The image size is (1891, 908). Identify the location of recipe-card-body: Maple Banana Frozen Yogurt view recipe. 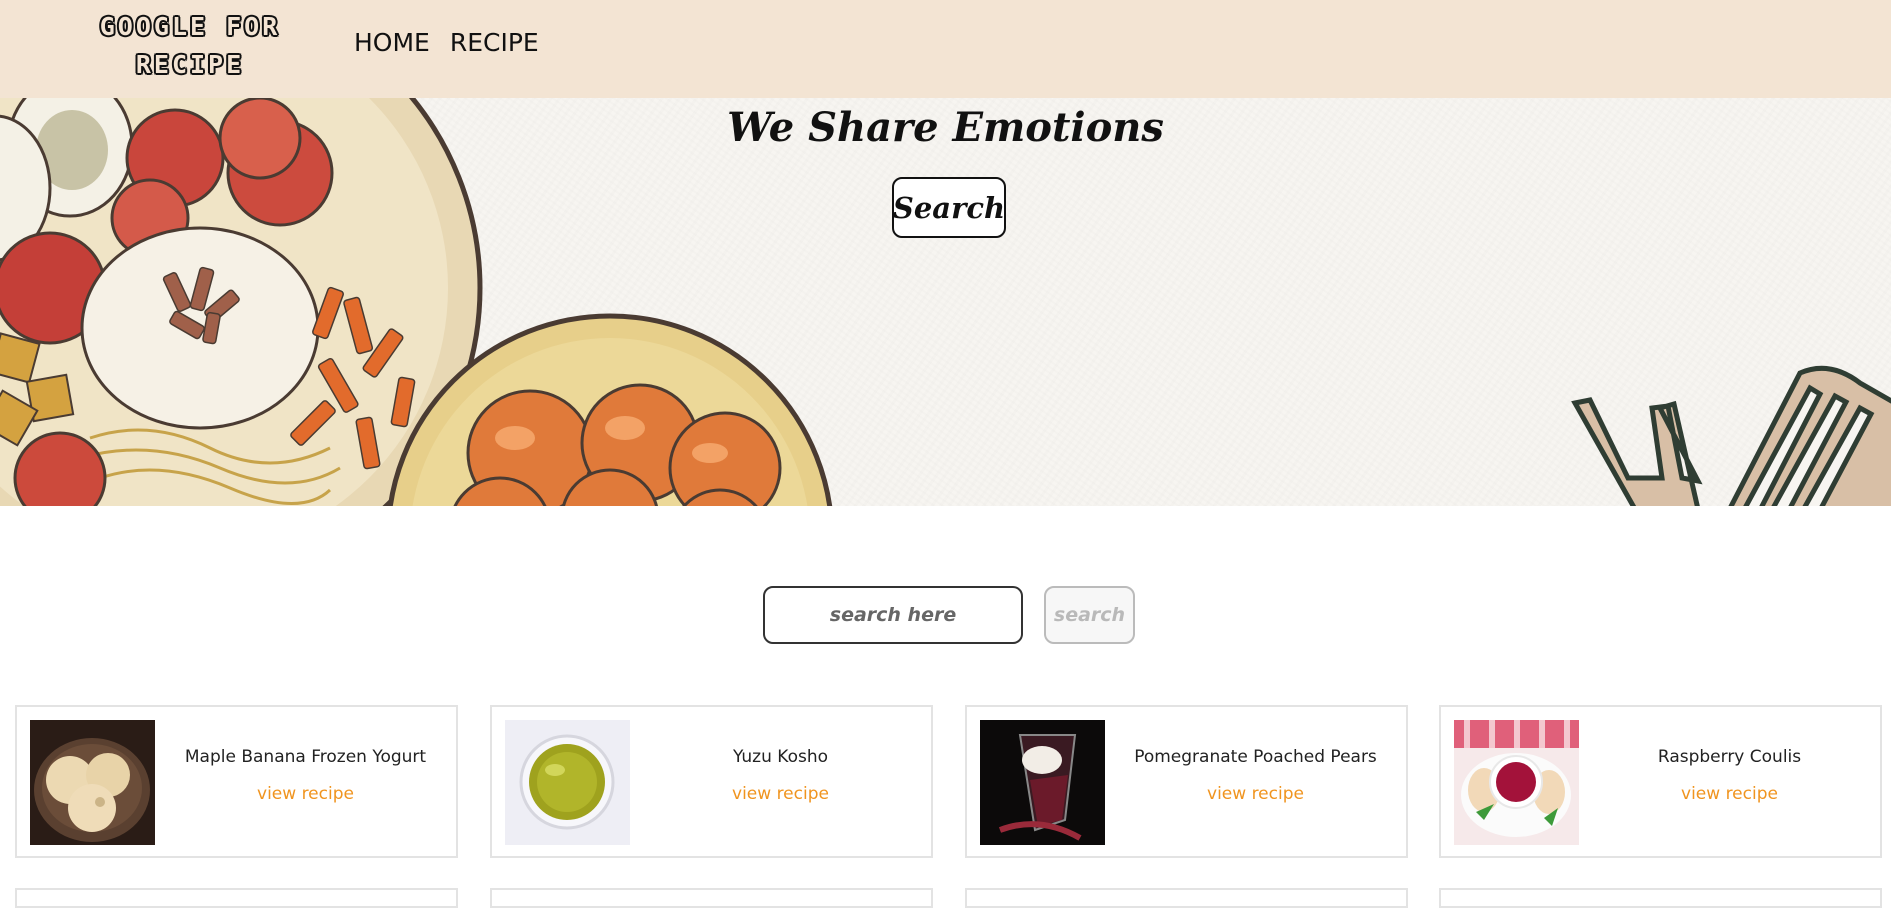
(305, 775).